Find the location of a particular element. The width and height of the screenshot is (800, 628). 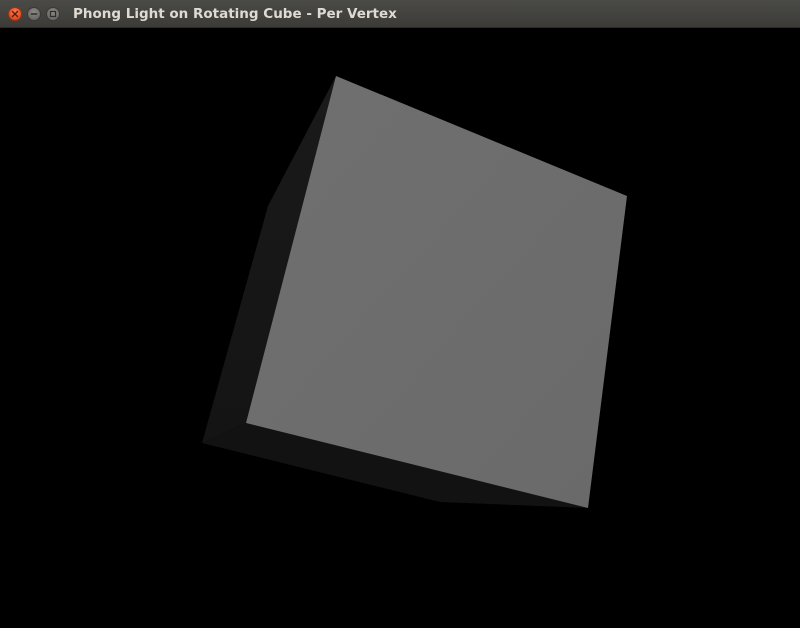

close-icon is located at coordinates (15, 14).